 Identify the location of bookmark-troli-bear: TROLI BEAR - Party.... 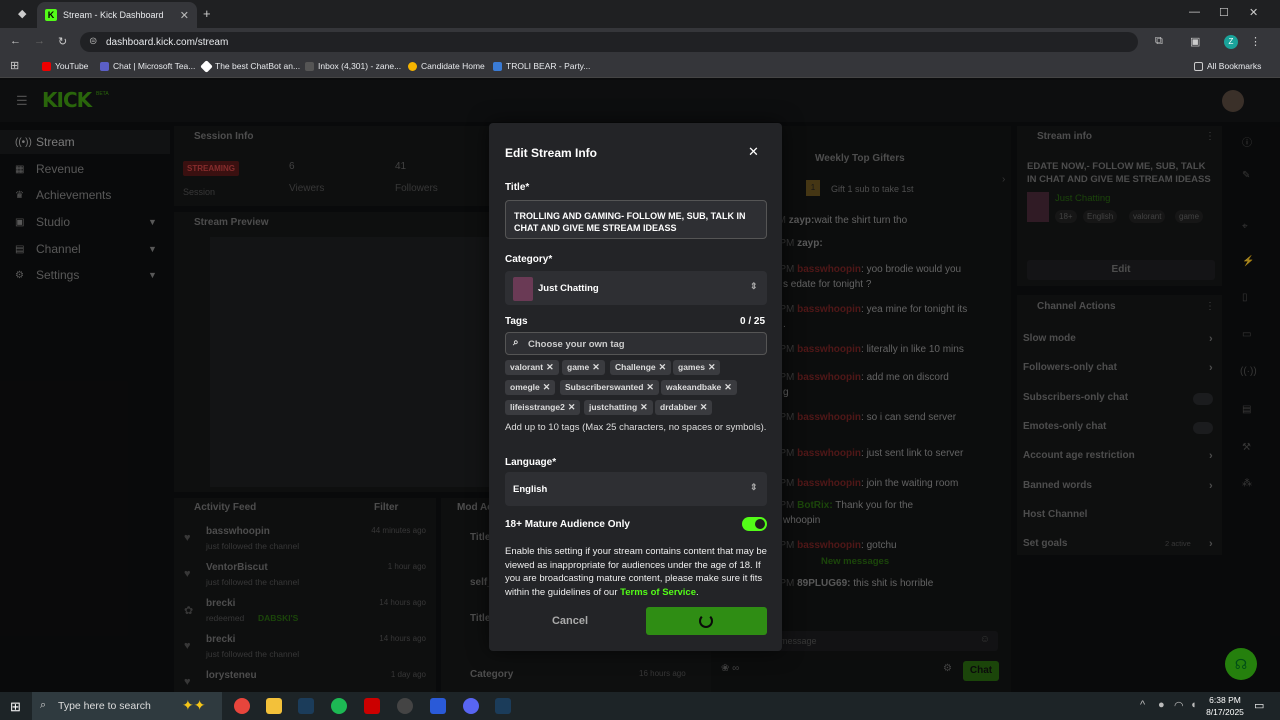
(541, 66).